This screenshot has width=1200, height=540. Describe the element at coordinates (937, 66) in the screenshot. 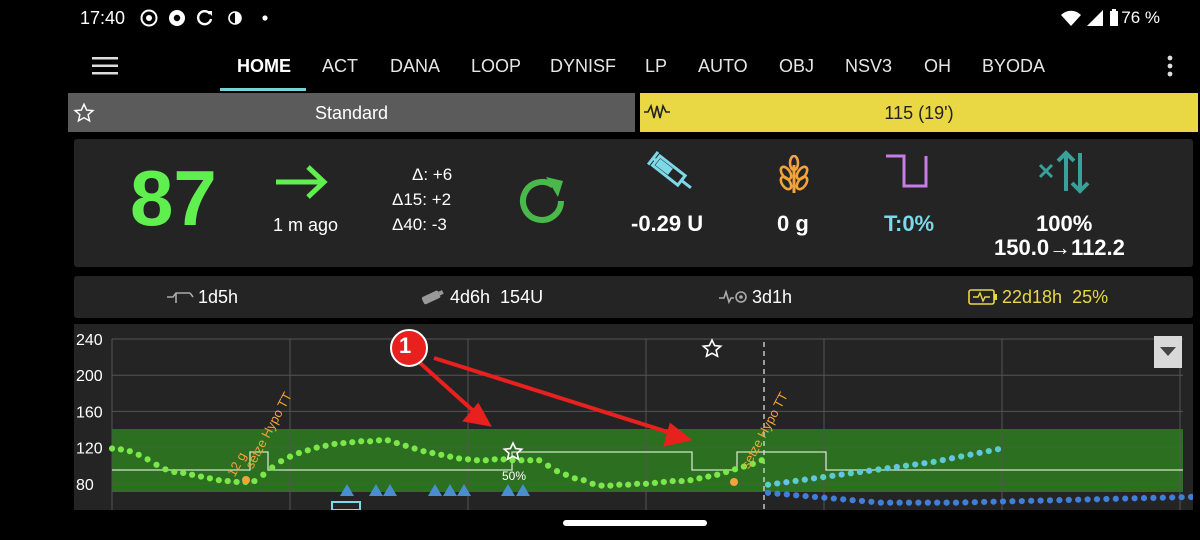

I see `tab-oh: OH` at that location.